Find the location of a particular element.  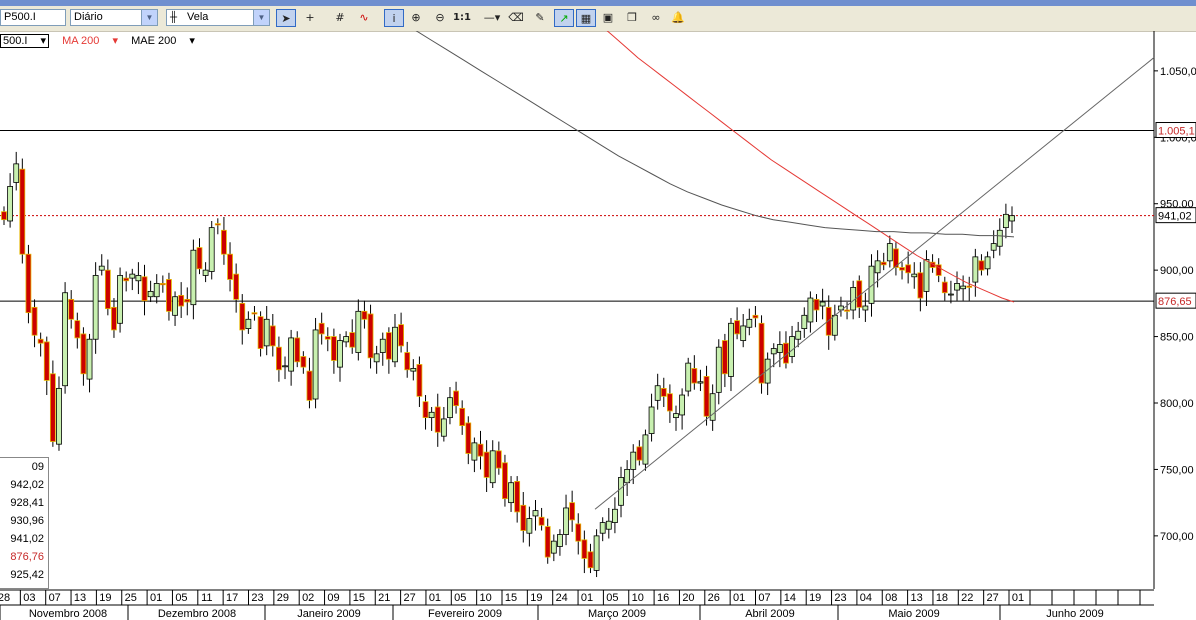

zoom-reset-button: 1:1 is located at coordinates (462, 18).